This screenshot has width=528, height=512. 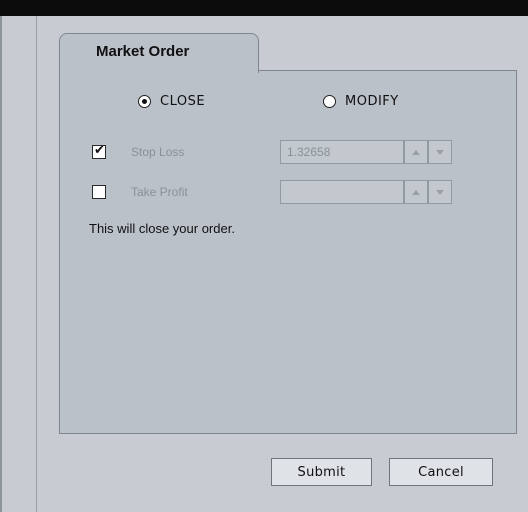 What do you see at coordinates (279, 152) in the screenshot?
I see `stop-loss-row: ✔ Stop Loss 1.32658` at bounding box center [279, 152].